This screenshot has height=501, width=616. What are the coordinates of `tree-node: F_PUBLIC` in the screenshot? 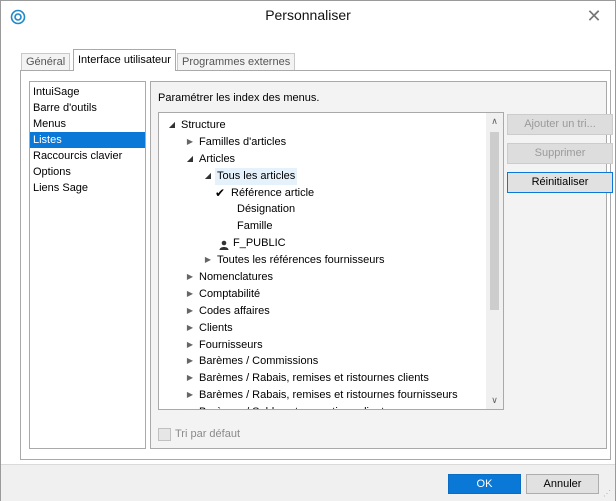 It's located at (322, 243).